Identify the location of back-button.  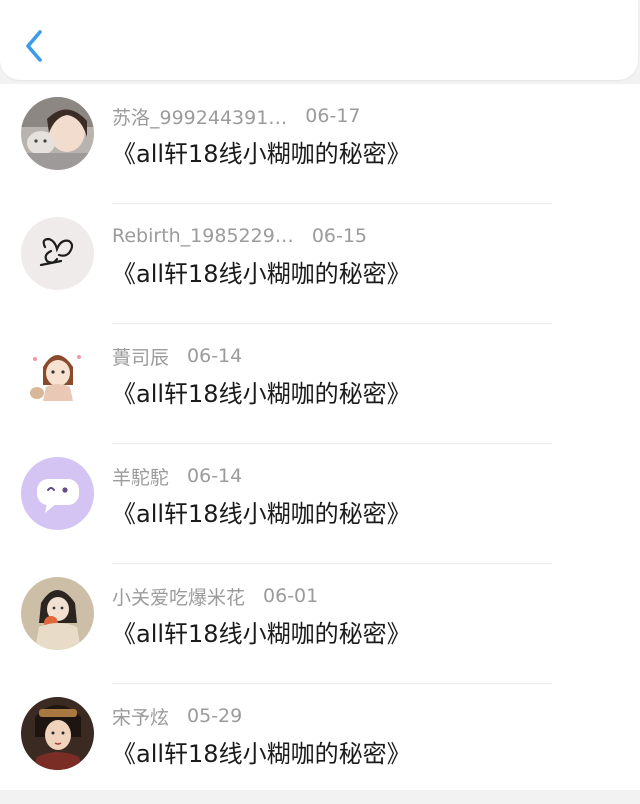
(35, 46).